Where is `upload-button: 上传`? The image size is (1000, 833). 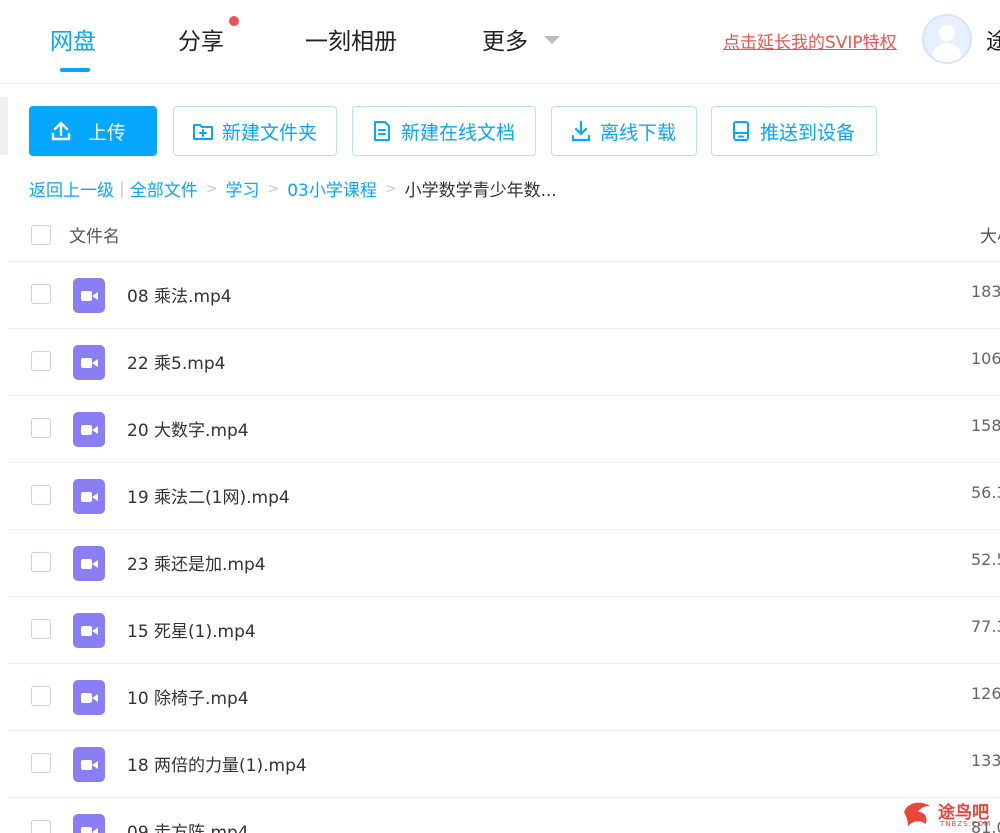 upload-button: 上传 is located at coordinates (93, 131).